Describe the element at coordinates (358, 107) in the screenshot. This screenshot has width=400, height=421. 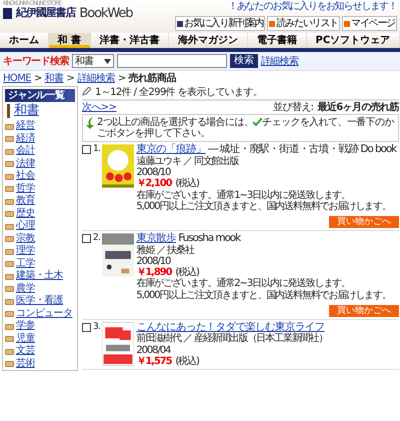
I see `sort-value: 最近6ヶ月の売れ筋` at that location.